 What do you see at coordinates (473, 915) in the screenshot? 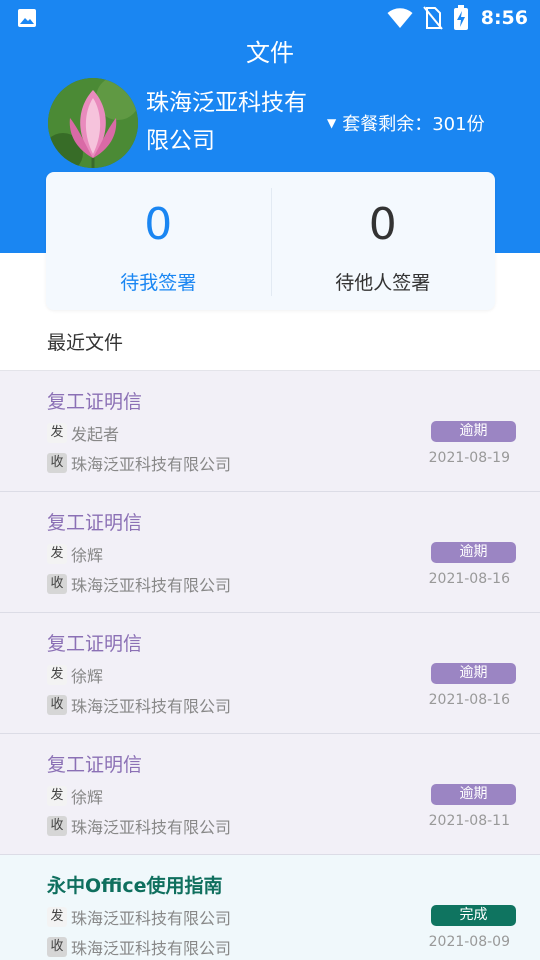
I see `status-badge: 完成` at bounding box center [473, 915].